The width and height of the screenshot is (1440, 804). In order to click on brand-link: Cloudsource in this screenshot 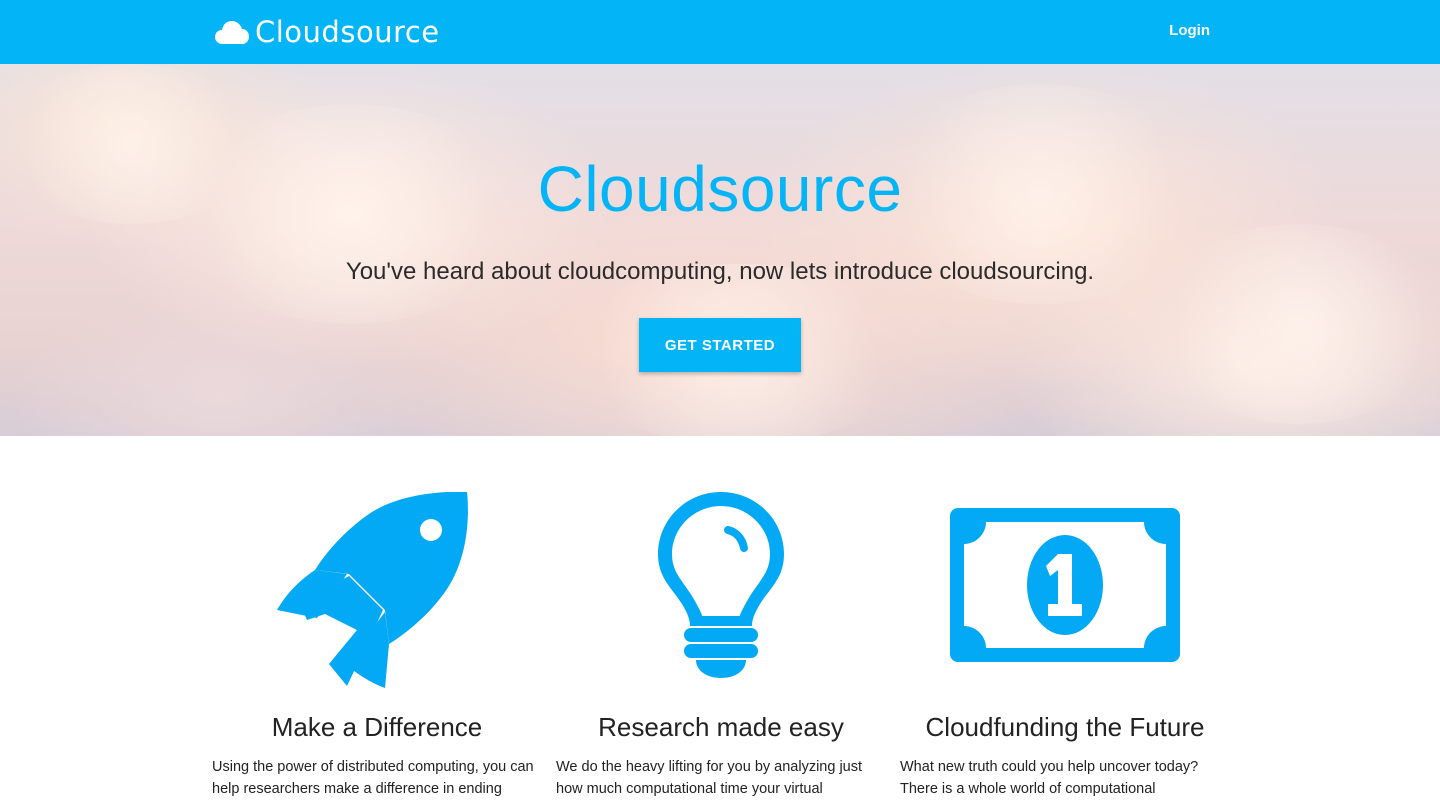, I will do `click(327, 32)`.